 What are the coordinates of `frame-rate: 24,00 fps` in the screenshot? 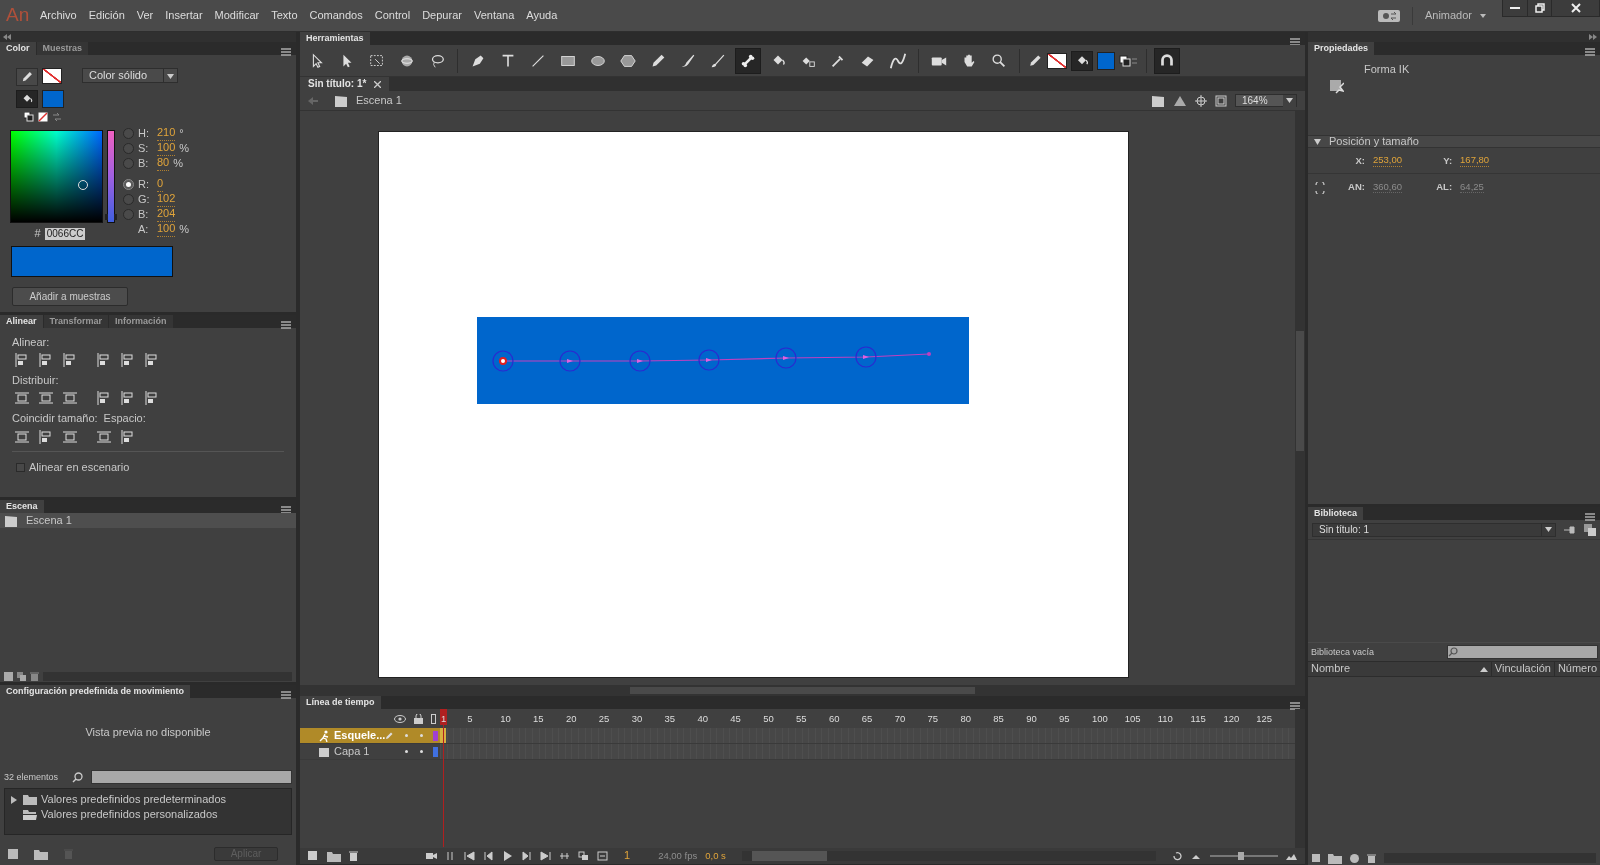 It's located at (678, 856).